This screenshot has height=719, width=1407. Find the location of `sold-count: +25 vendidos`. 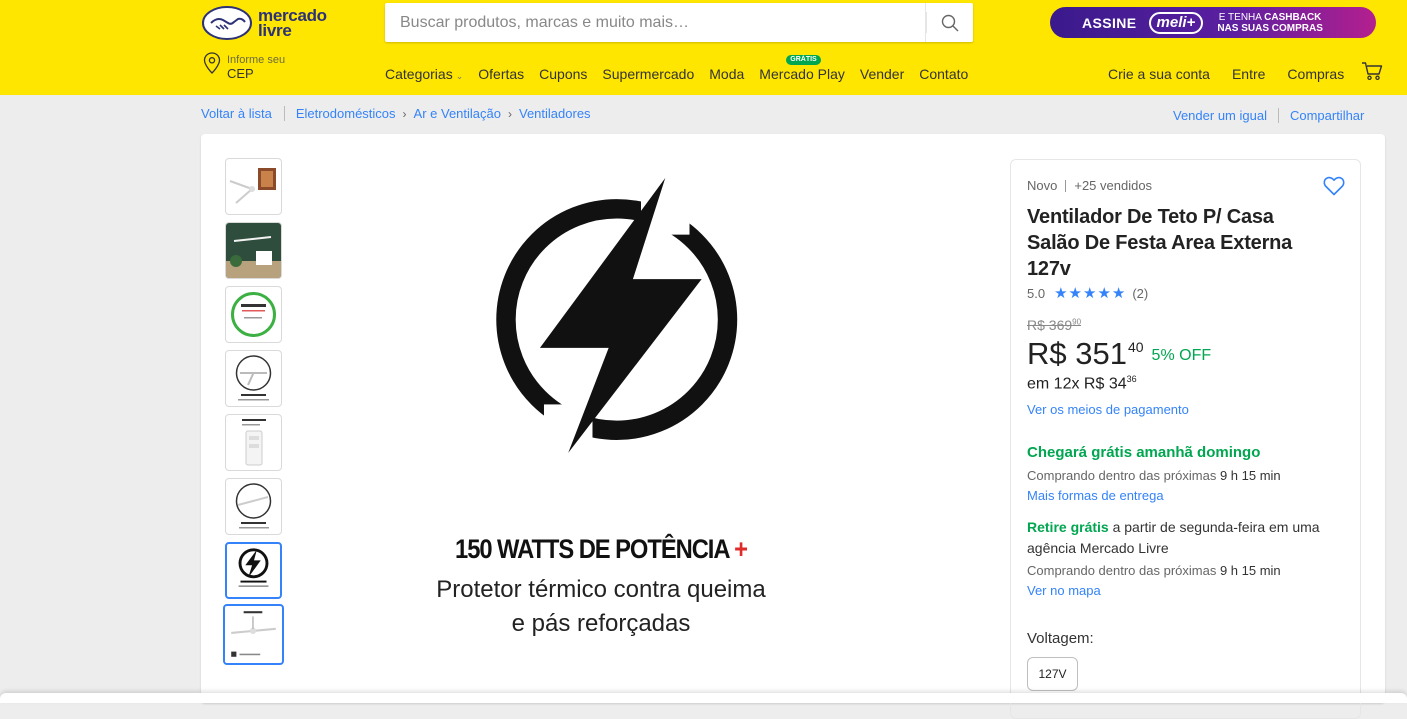

sold-count: +25 vendidos is located at coordinates (1113, 185).